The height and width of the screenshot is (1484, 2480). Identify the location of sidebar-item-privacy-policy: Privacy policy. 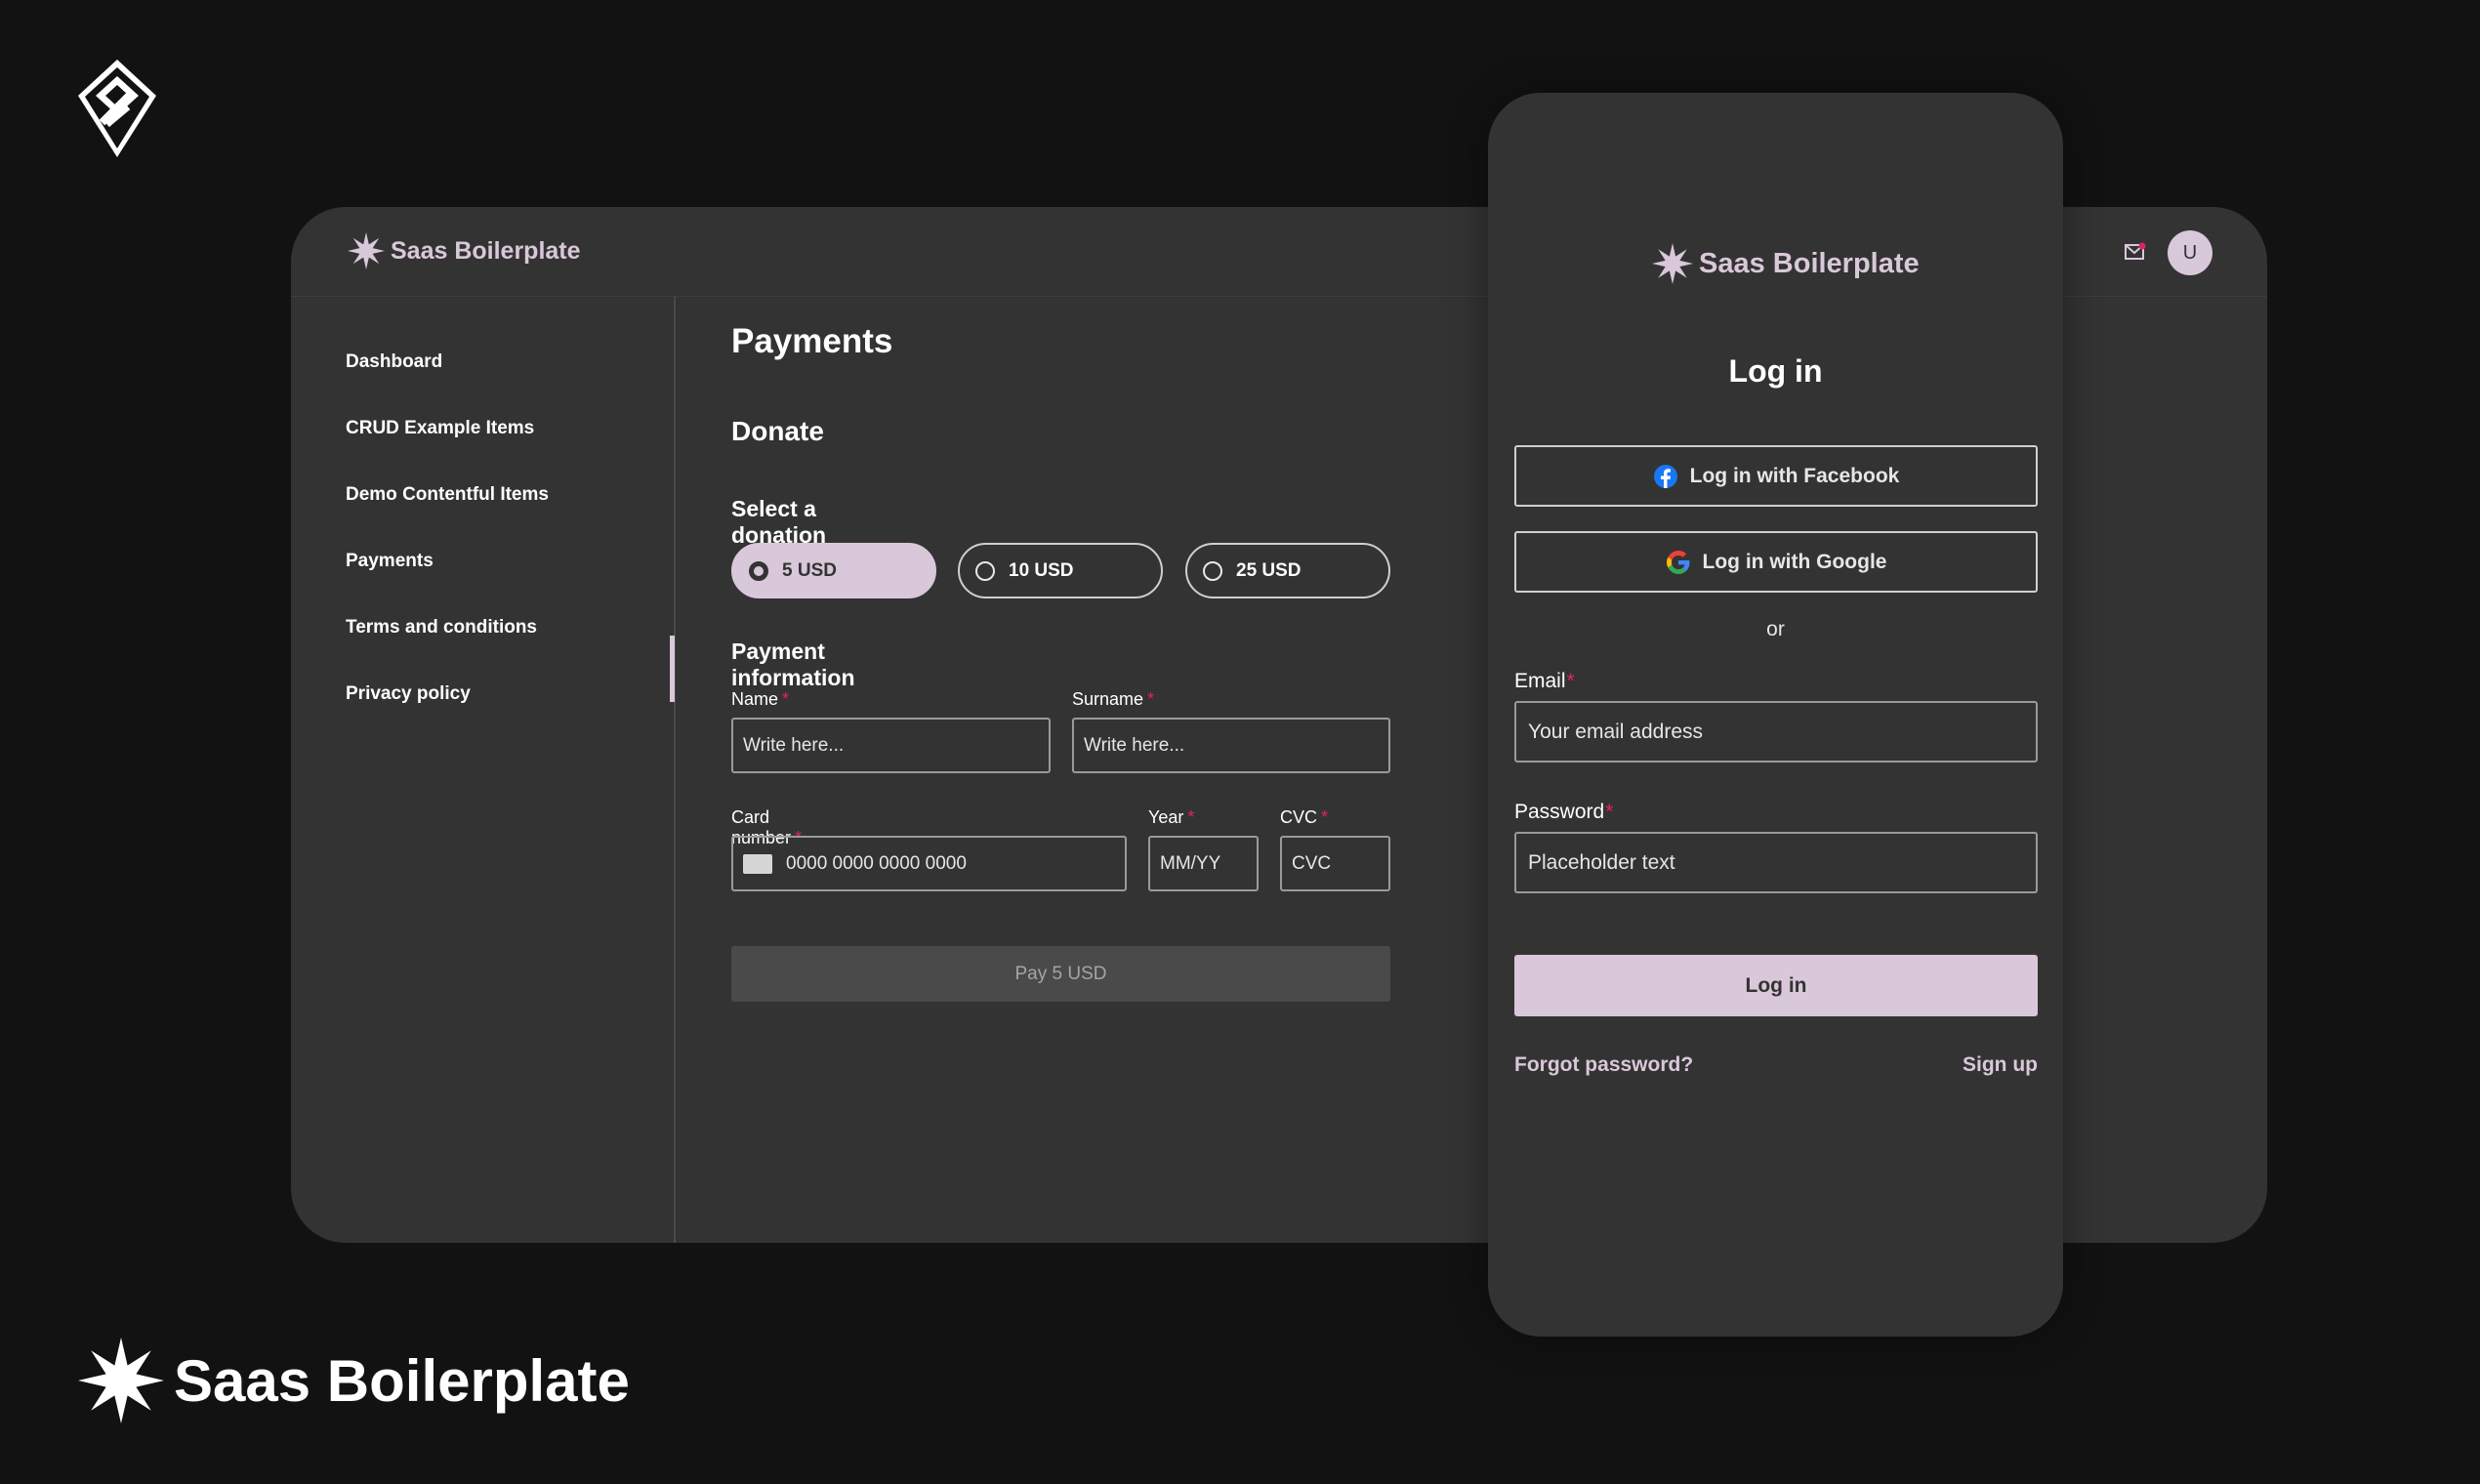
(408, 694).